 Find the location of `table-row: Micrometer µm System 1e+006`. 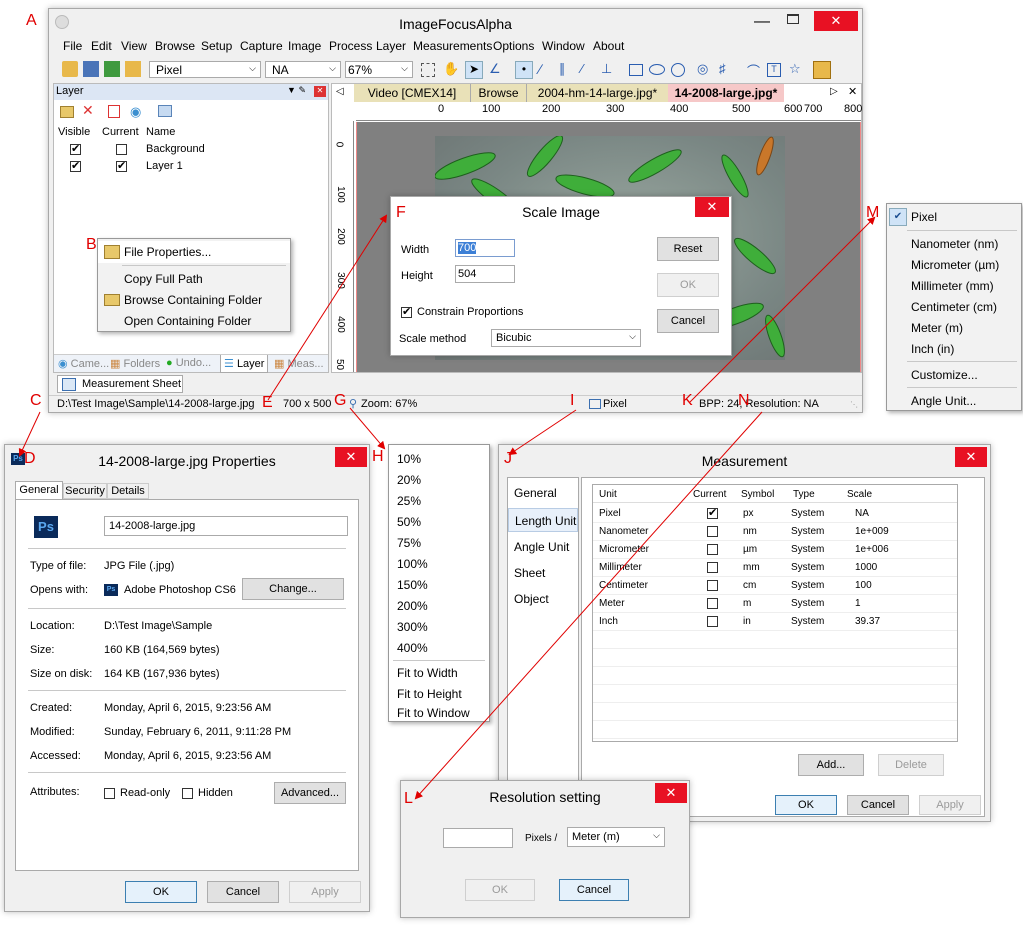

table-row: Micrometer µm System 1e+006 is located at coordinates (775, 550).